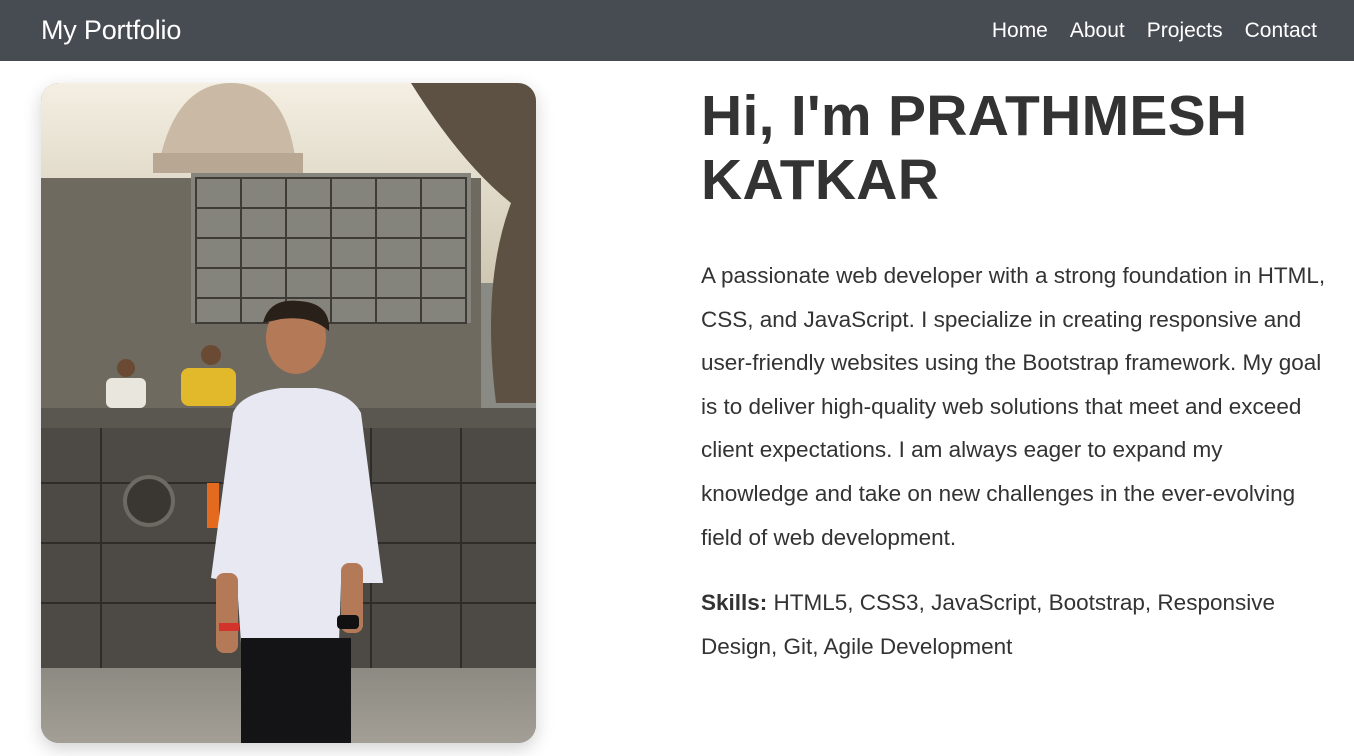 The width and height of the screenshot is (1354, 756). Describe the element at coordinates (1281, 31) in the screenshot. I see `nav-link-contact: Contact` at that location.